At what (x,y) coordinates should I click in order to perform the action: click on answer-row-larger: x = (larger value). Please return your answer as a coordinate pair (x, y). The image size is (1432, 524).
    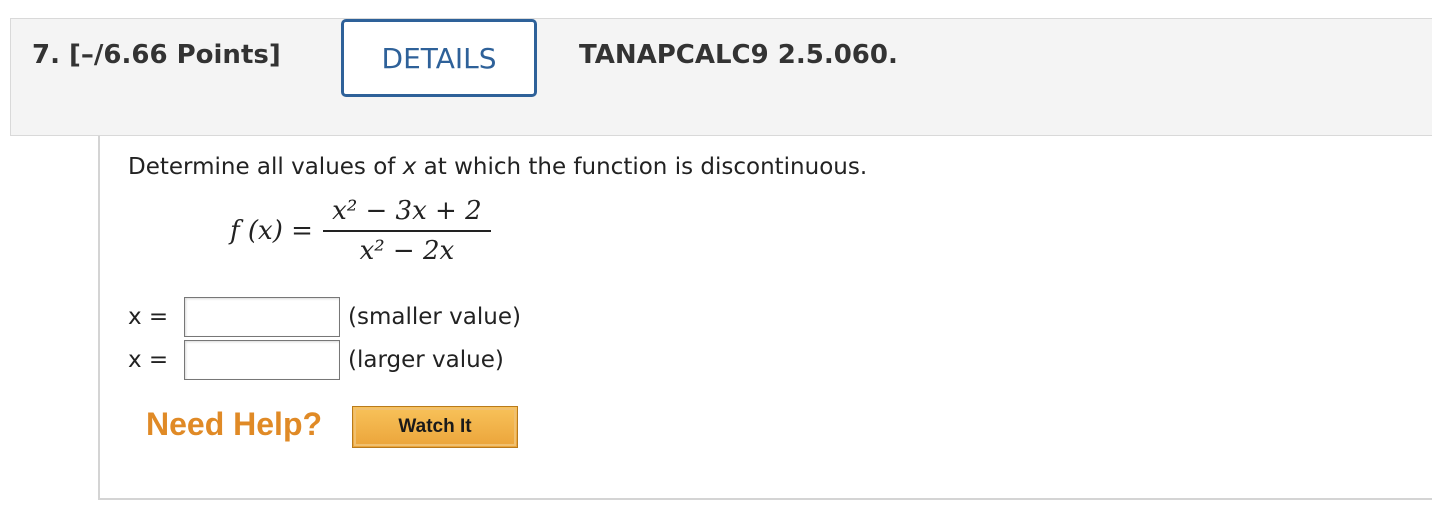
    Looking at the image, I should click on (316, 360).